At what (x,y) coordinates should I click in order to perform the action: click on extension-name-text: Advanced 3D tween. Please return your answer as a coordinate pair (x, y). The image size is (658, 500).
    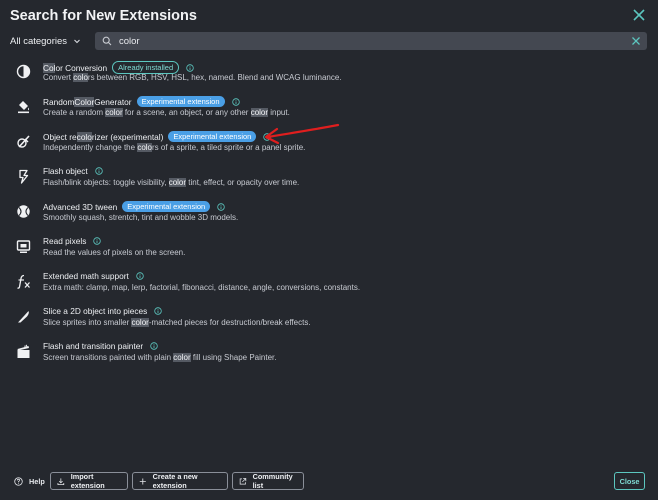
    Looking at the image, I should click on (80, 206).